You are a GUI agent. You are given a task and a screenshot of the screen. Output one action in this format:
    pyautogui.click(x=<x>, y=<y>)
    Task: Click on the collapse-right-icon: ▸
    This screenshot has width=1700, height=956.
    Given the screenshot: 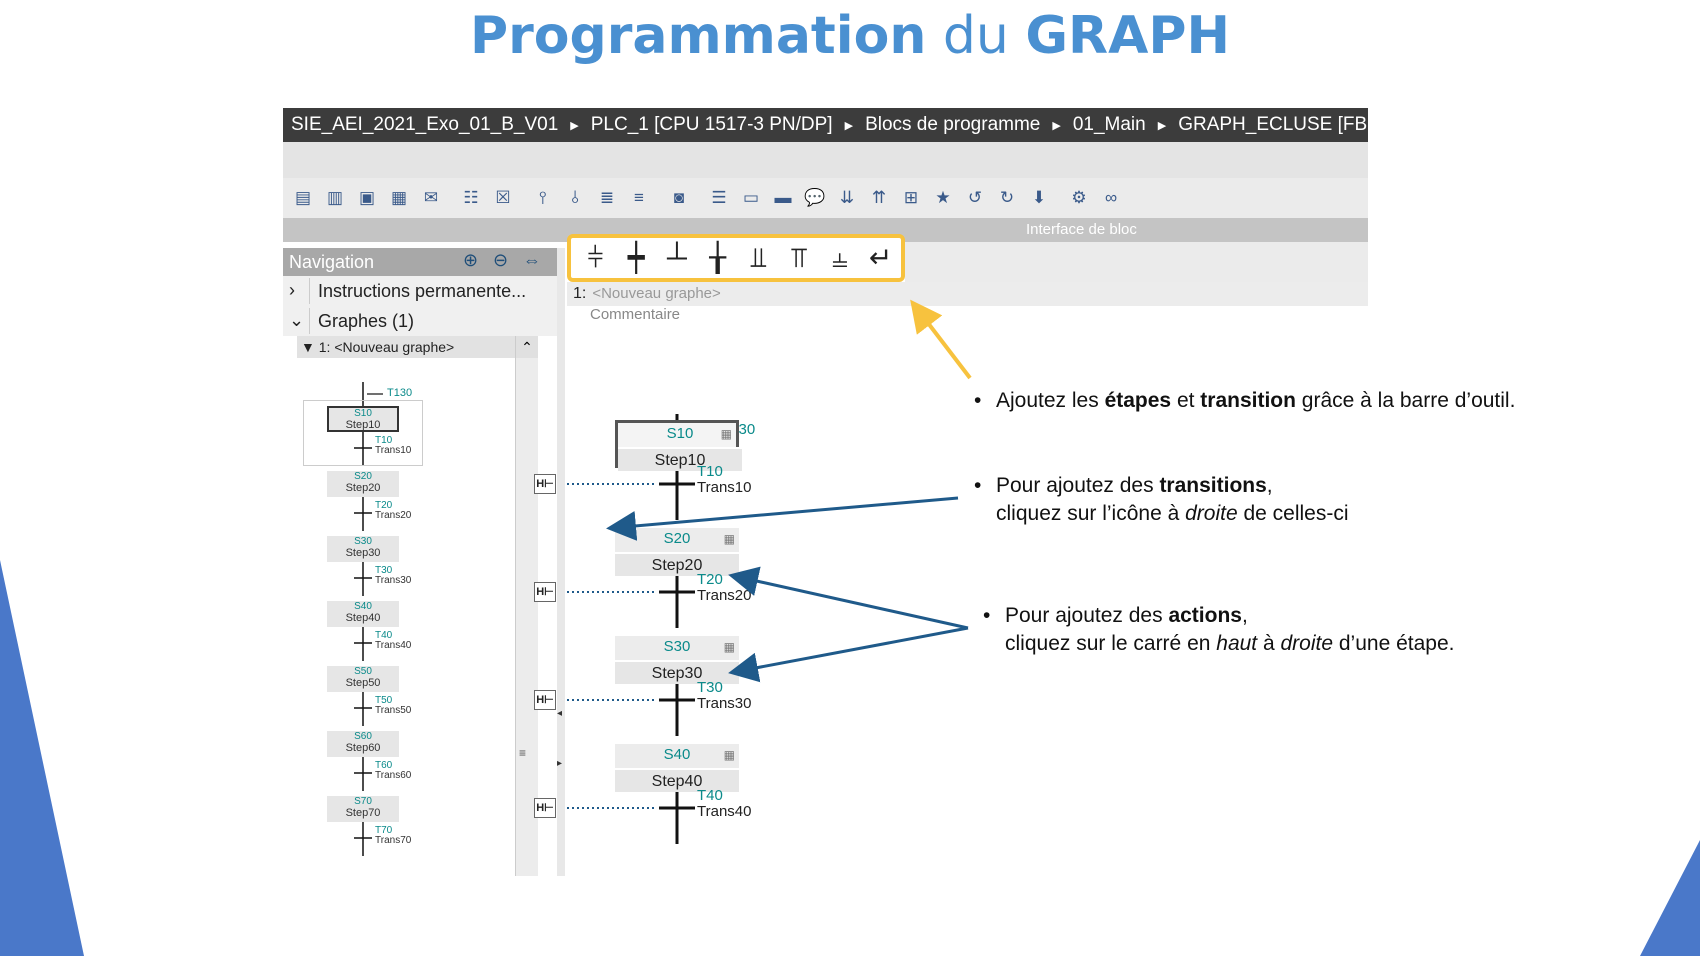 What is the action you would take?
    pyautogui.click(x=559, y=763)
    